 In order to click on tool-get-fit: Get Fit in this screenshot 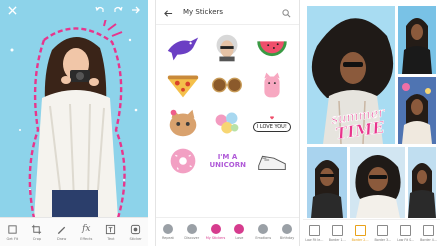, I will do `click(12, 232)`.